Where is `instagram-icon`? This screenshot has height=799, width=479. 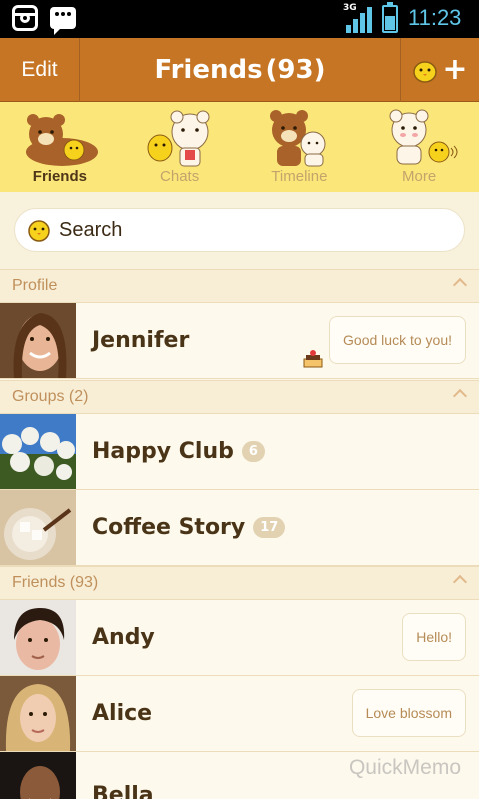
instagram-icon is located at coordinates (25, 18).